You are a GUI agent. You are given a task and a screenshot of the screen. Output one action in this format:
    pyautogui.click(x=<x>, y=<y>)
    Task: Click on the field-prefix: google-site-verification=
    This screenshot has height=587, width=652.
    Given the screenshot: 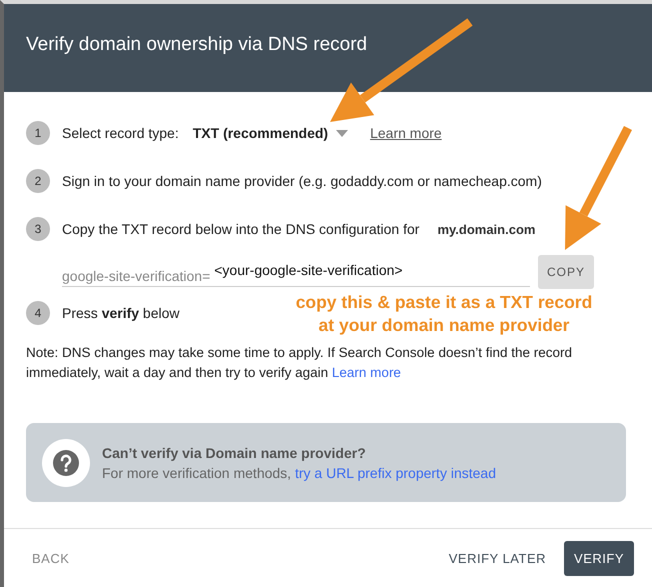 What is the action you would take?
    pyautogui.click(x=136, y=276)
    